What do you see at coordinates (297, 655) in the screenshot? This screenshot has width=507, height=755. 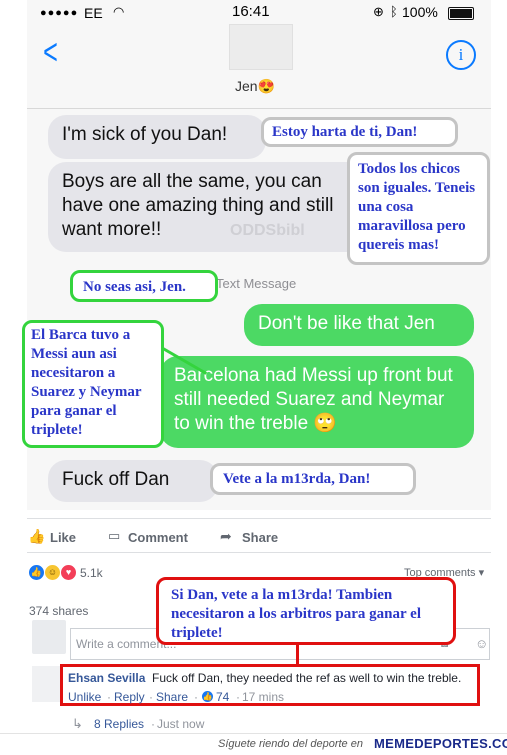 I see `annotation-connector` at bounding box center [297, 655].